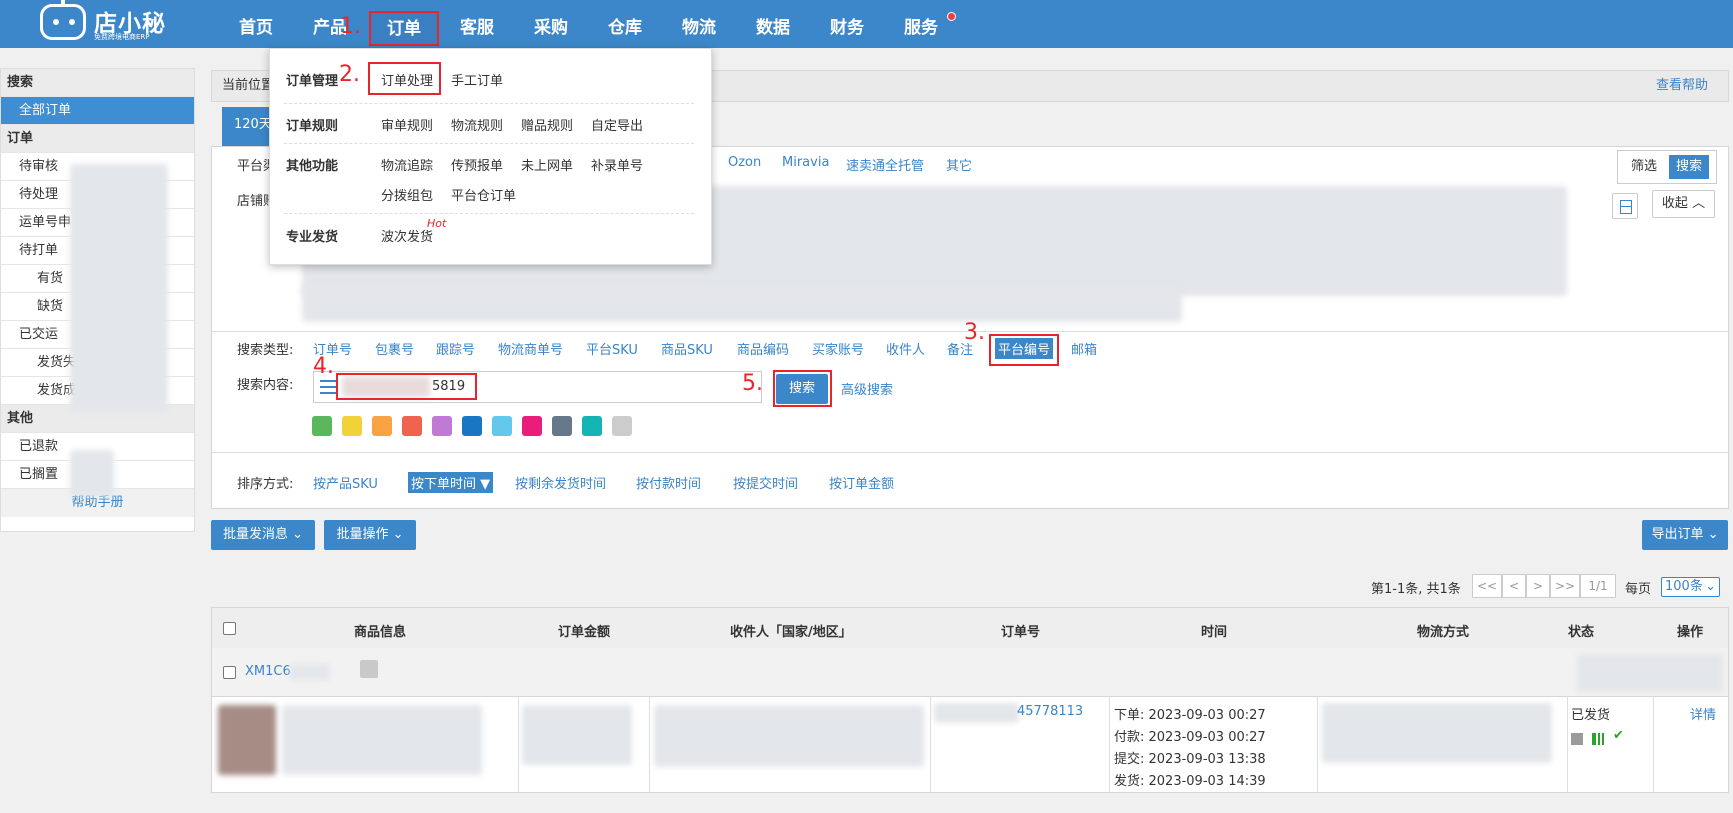 The height and width of the screenshot is (813, 1733). I want to click on check-icon: ✔, so click(1618, 735).